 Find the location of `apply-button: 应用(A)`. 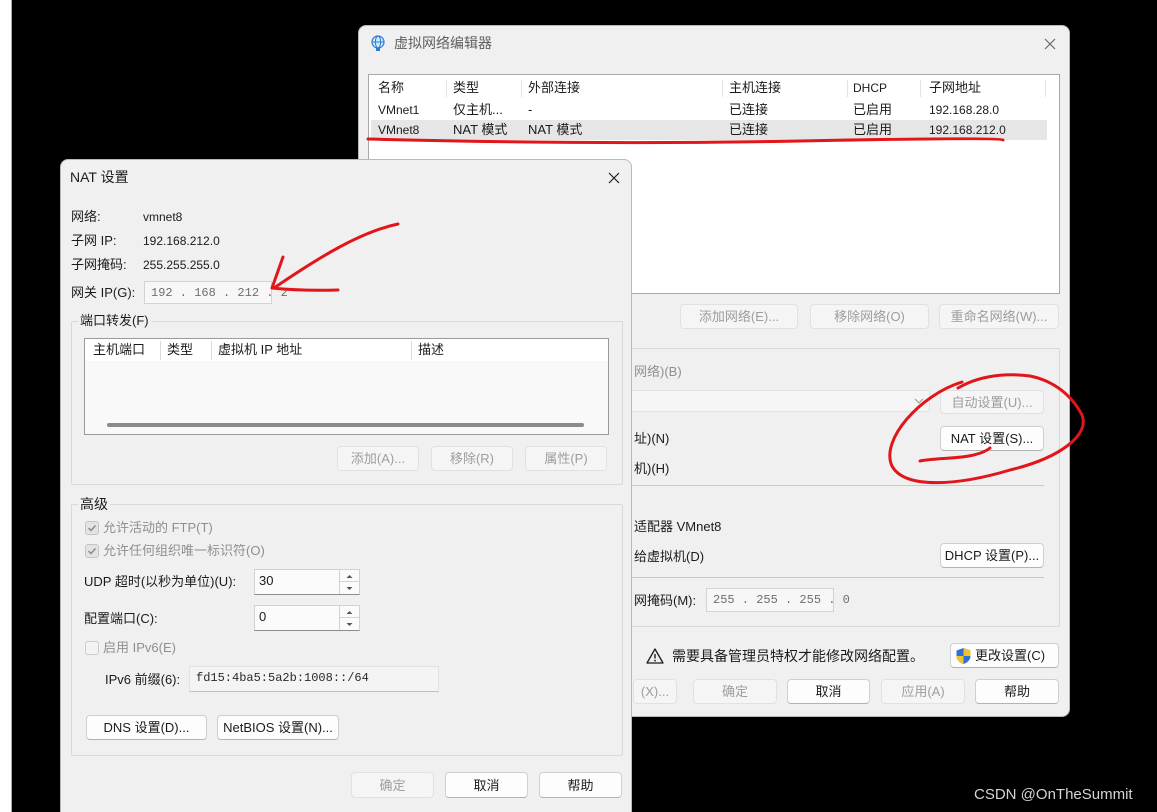

apply-button: 应用(A) is located at coordinates (923, 691).